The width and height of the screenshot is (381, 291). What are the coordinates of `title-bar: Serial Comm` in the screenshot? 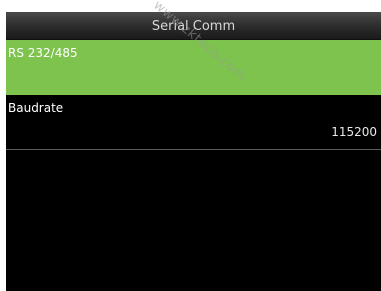 It's located at (193, 26).